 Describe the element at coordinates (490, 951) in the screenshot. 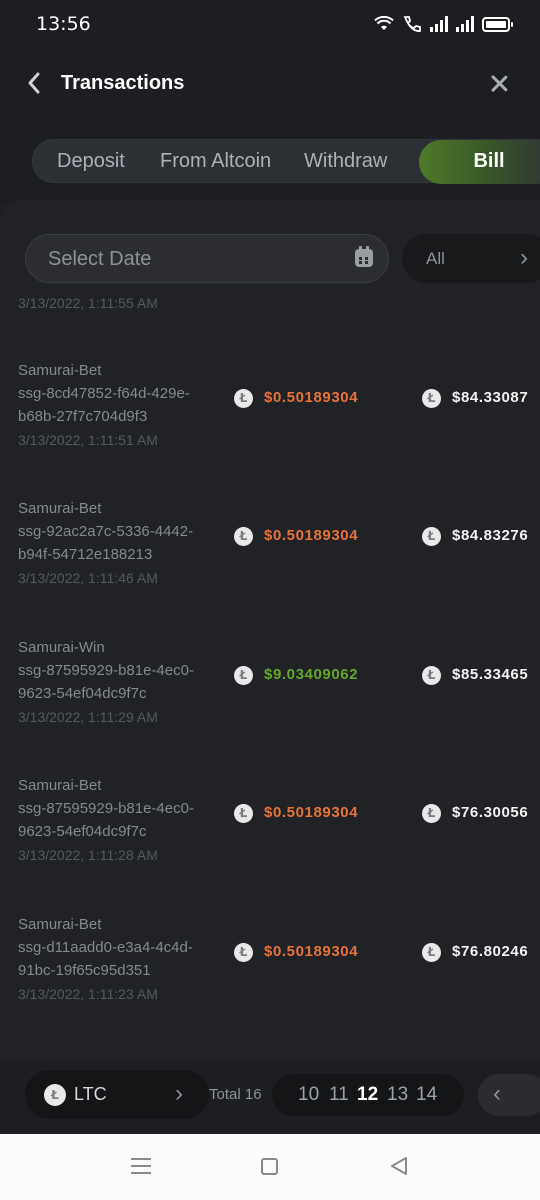

I see `tx-balance: $76.80246` at that location.